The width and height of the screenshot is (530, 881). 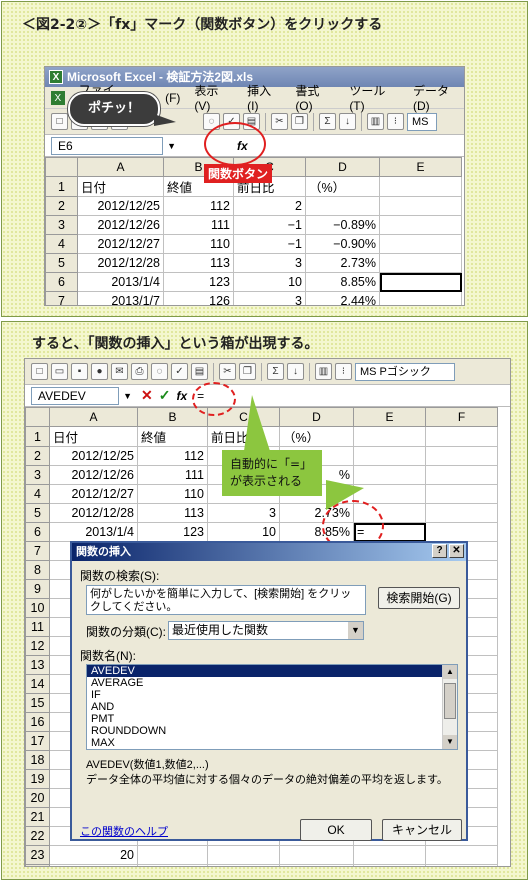 What do you see at coordinates (172, 532) in the screenshot?
I see `cell: 123` at bounding box center [172, 532].